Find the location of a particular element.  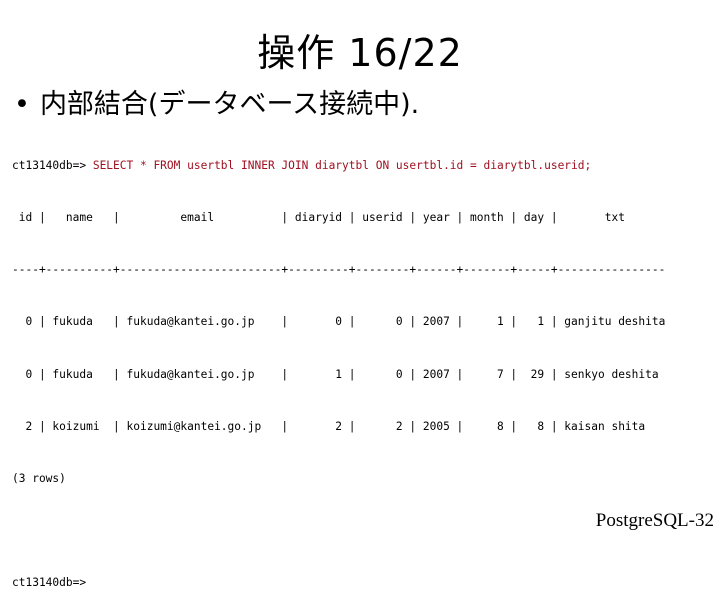

final-prompt: ct13140db=> is located at coordinates (338, 582).